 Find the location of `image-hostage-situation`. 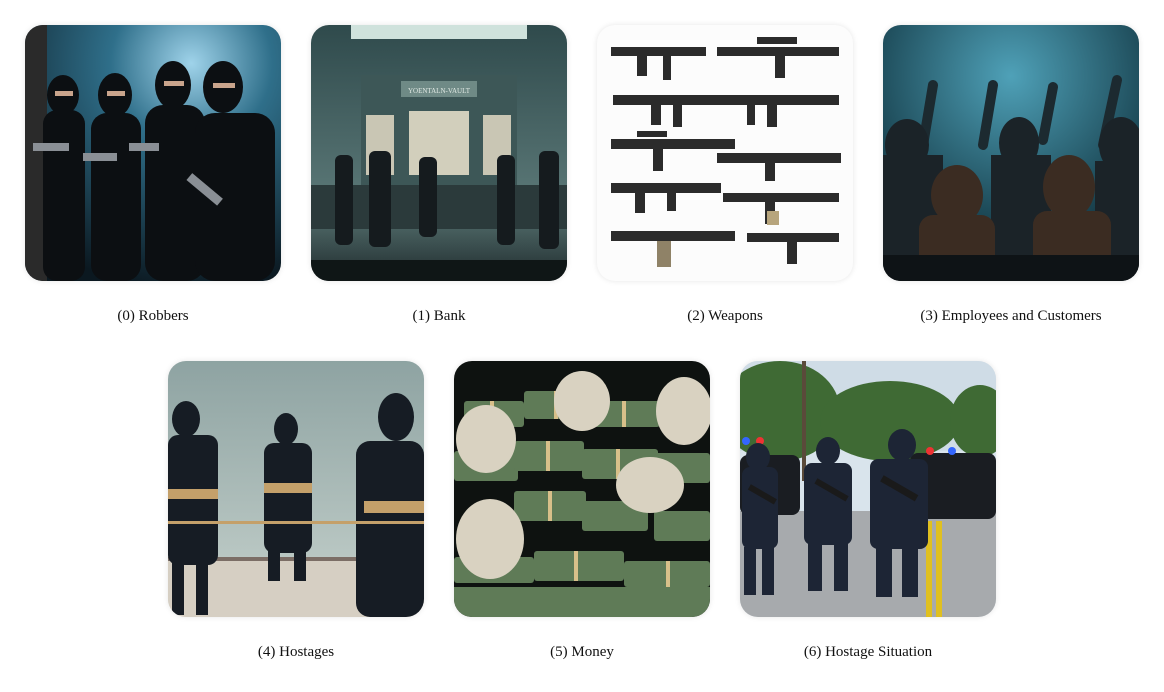

image-hostage-situation is located at coordinates (868, 489).